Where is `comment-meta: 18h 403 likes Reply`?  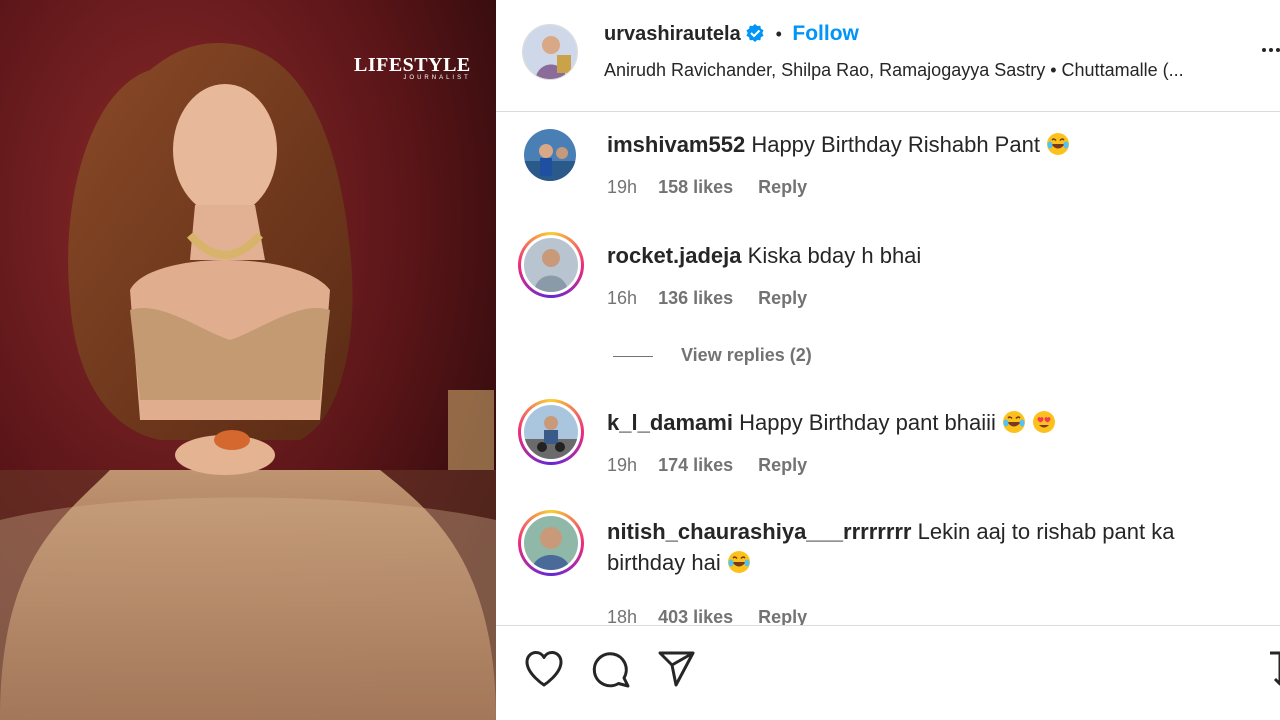 comment-meta: 18h 403 likes Reply is located at coordinates (707, 616).